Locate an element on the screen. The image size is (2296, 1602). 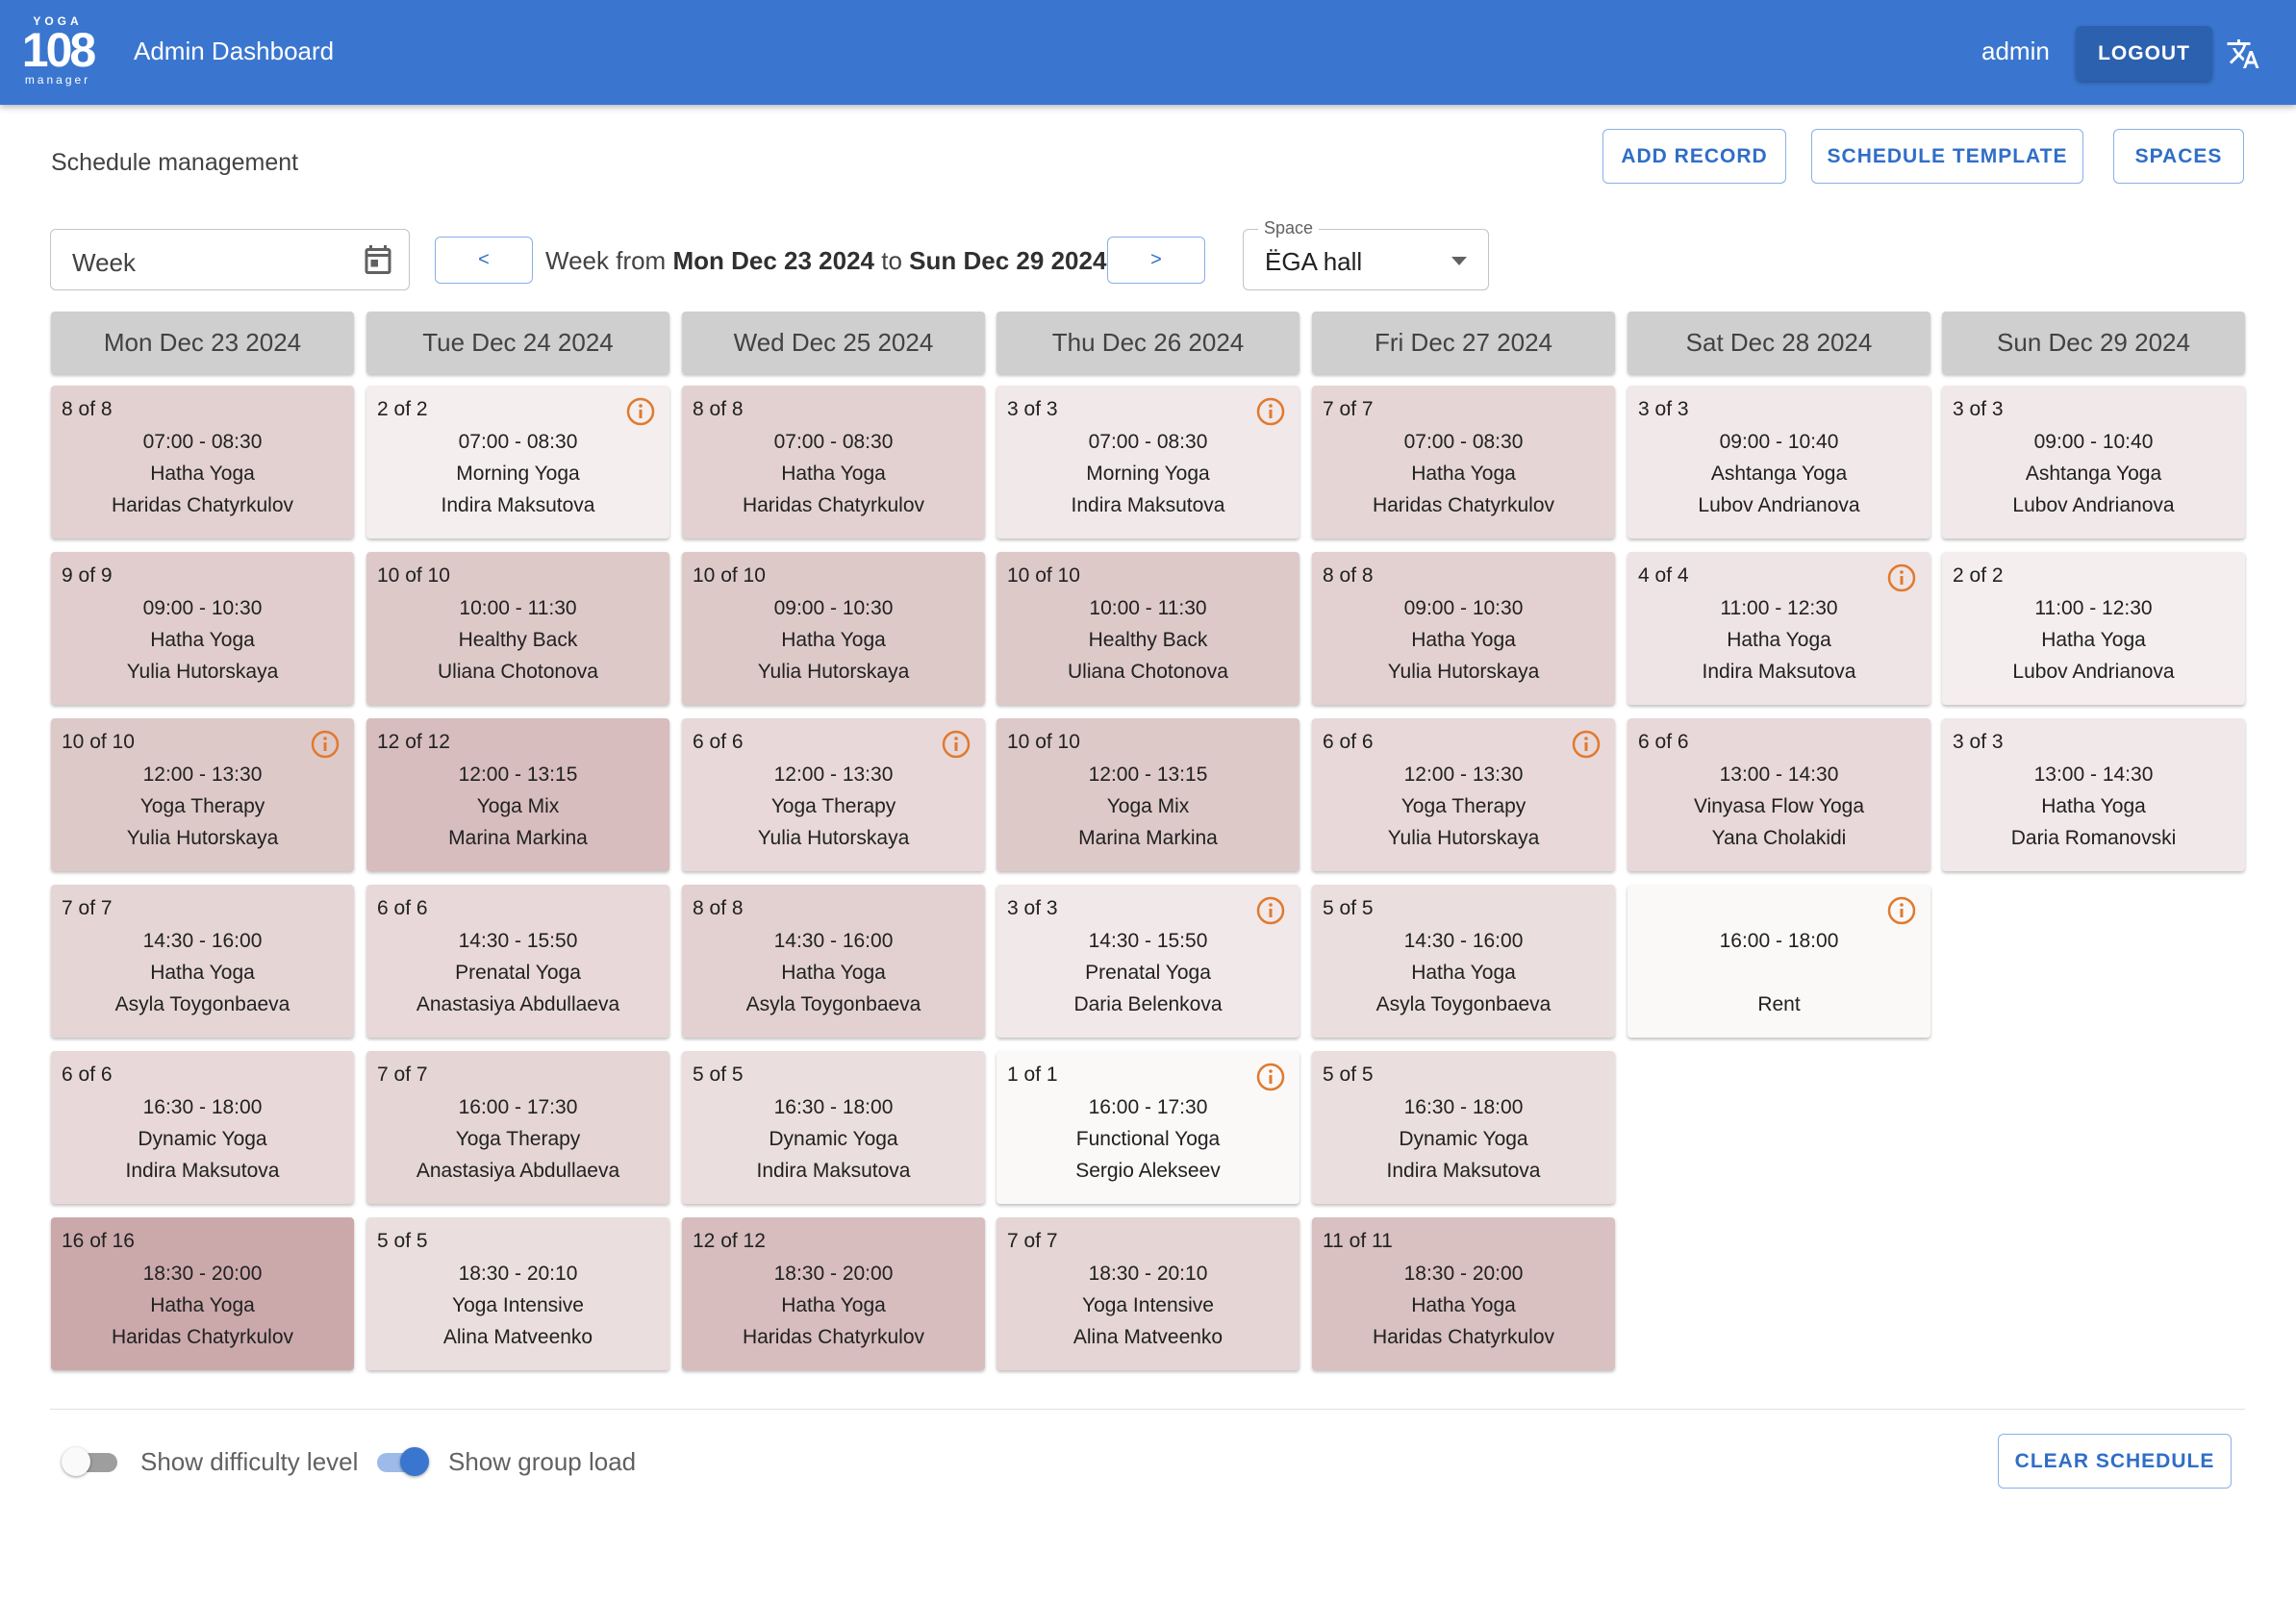
card-time: 12:00 - 13:30 is located at coordinates (202, 774).